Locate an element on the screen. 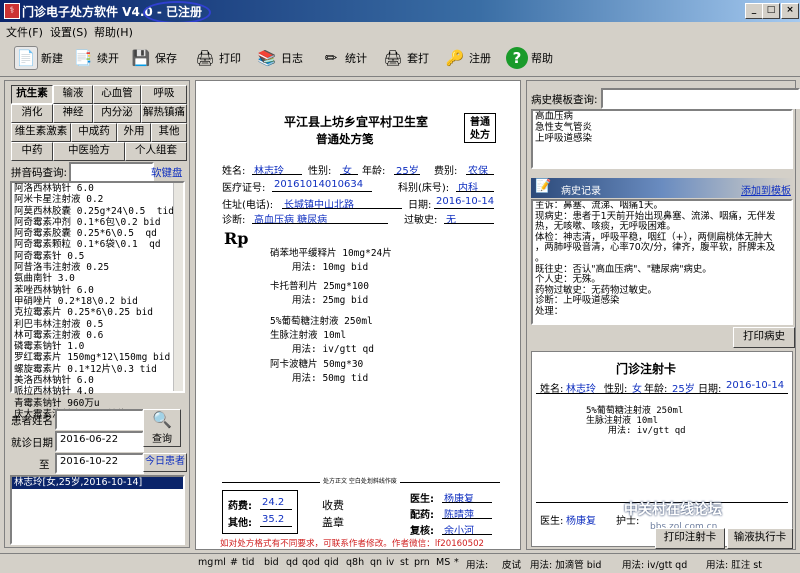 The image size is (800, 573). drug-list-item: 美洛西林钠针 6.0 is located at coordinates (98, 380).